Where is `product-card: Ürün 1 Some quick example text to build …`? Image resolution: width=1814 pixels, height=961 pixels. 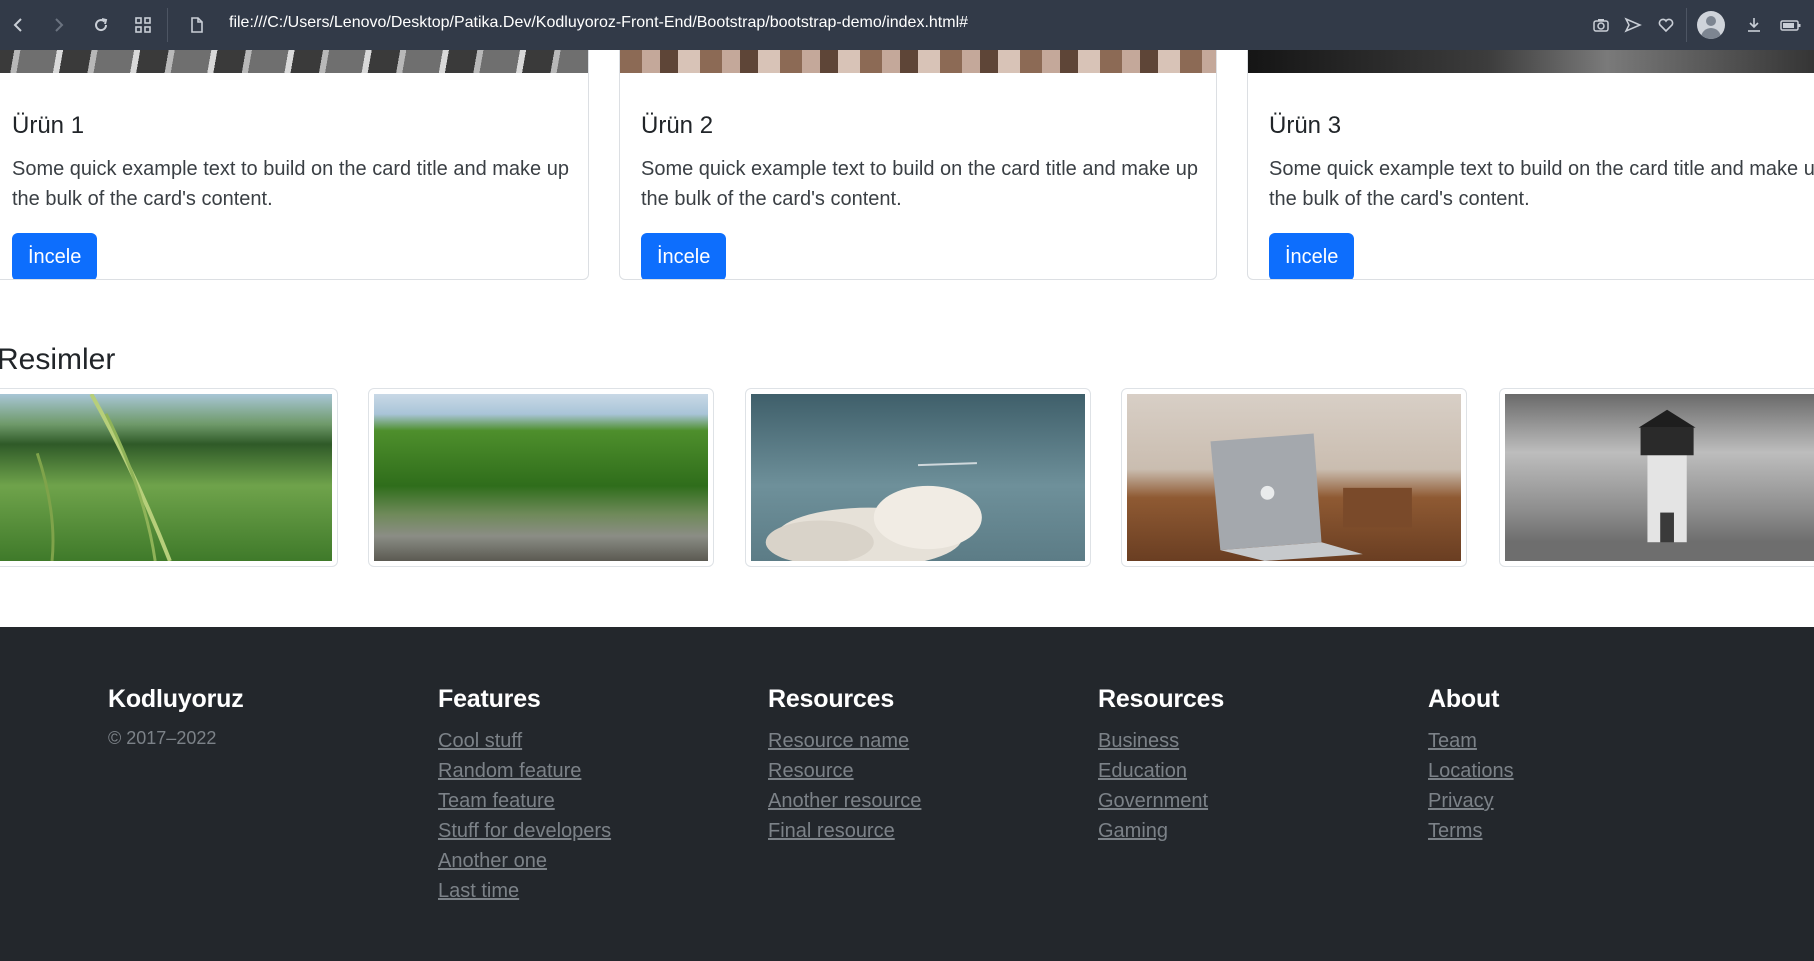 product-card: Ürün 1 Some quick example text to build … is located at coordinates (294, 150).